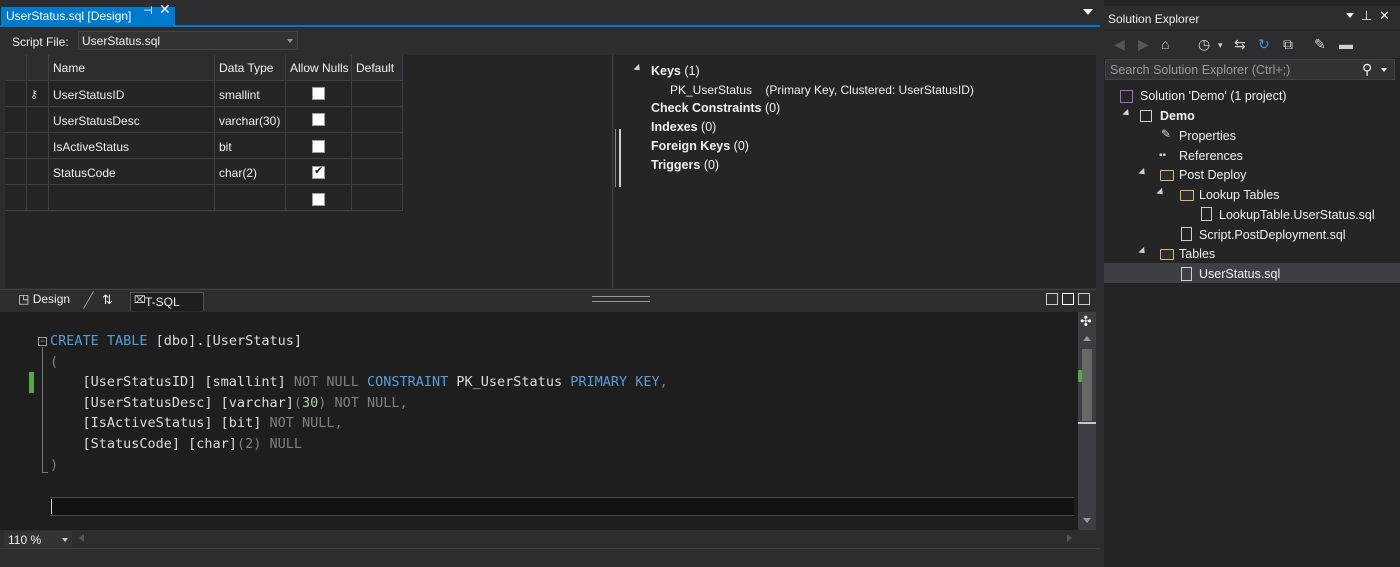 This screenshot has height=567, width=1400. I want to click on column-header-default: Default, so click(377, 68).